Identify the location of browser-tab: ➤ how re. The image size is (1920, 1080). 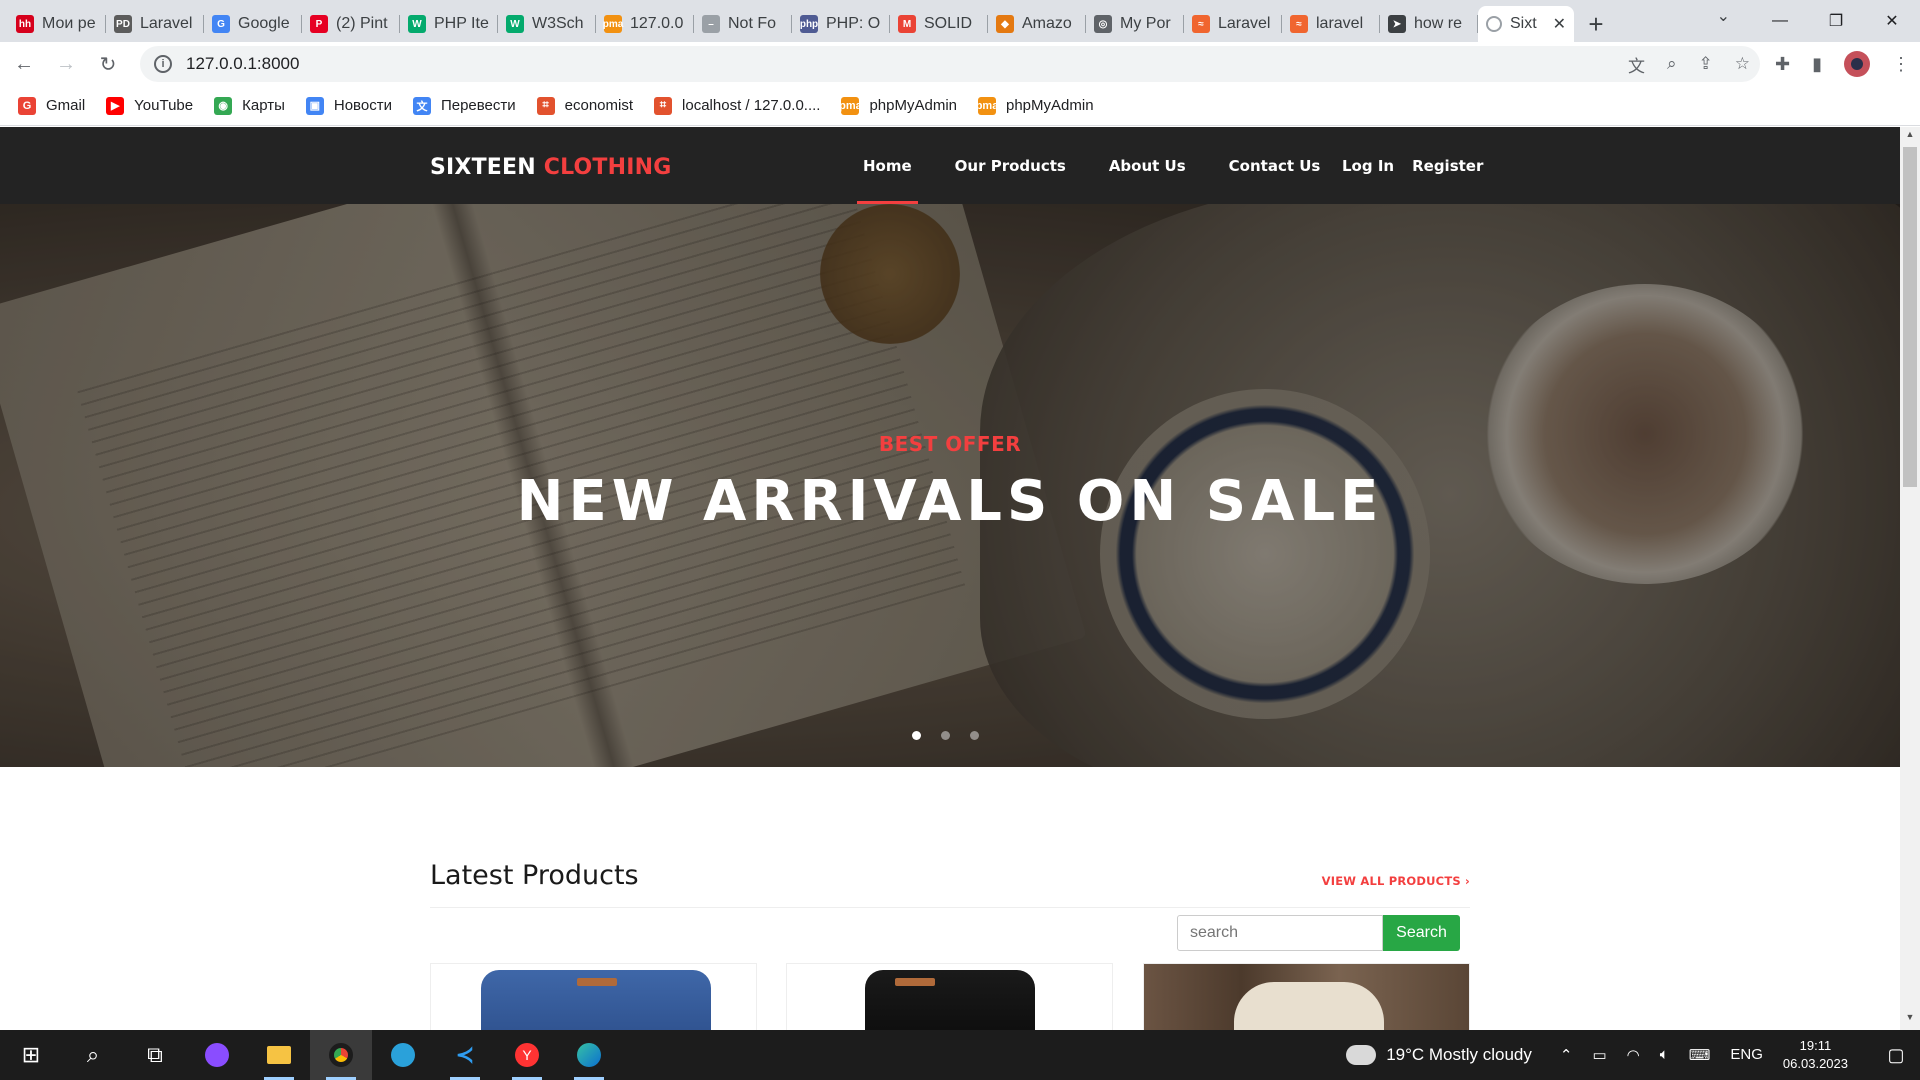
(1429, 24).